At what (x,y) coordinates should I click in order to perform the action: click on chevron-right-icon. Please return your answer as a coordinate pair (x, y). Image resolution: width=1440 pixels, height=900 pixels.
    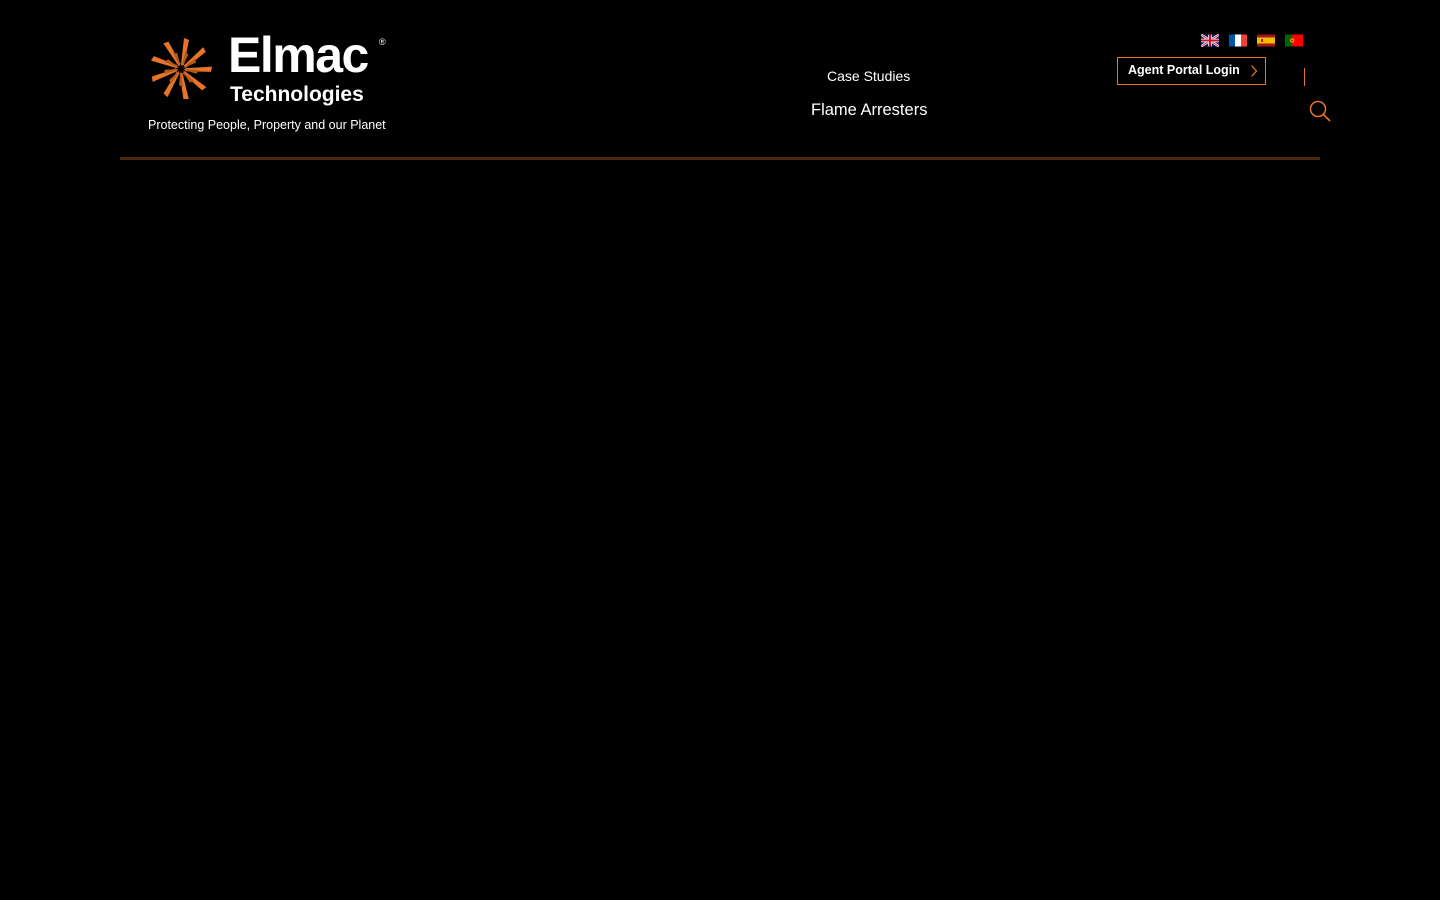
    Looking at the image, I should click on (1254, 71).